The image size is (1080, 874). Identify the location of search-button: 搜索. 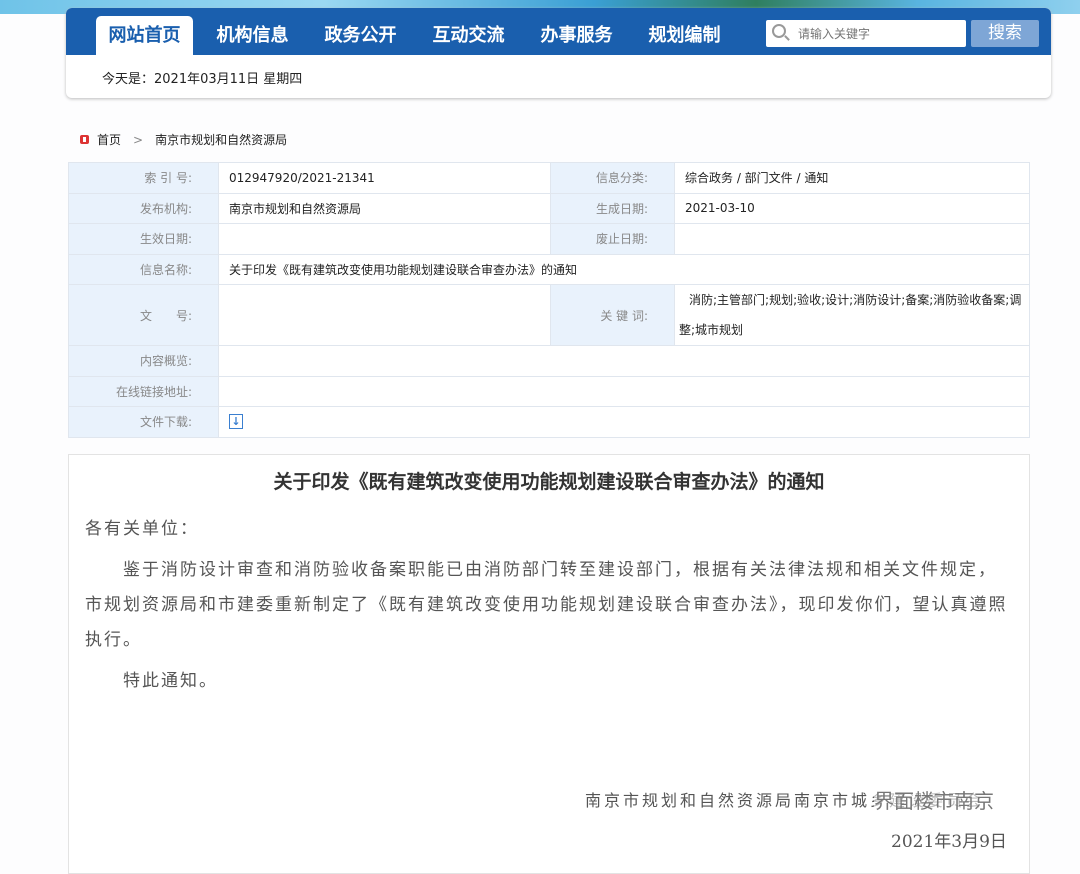
(1005, 33).